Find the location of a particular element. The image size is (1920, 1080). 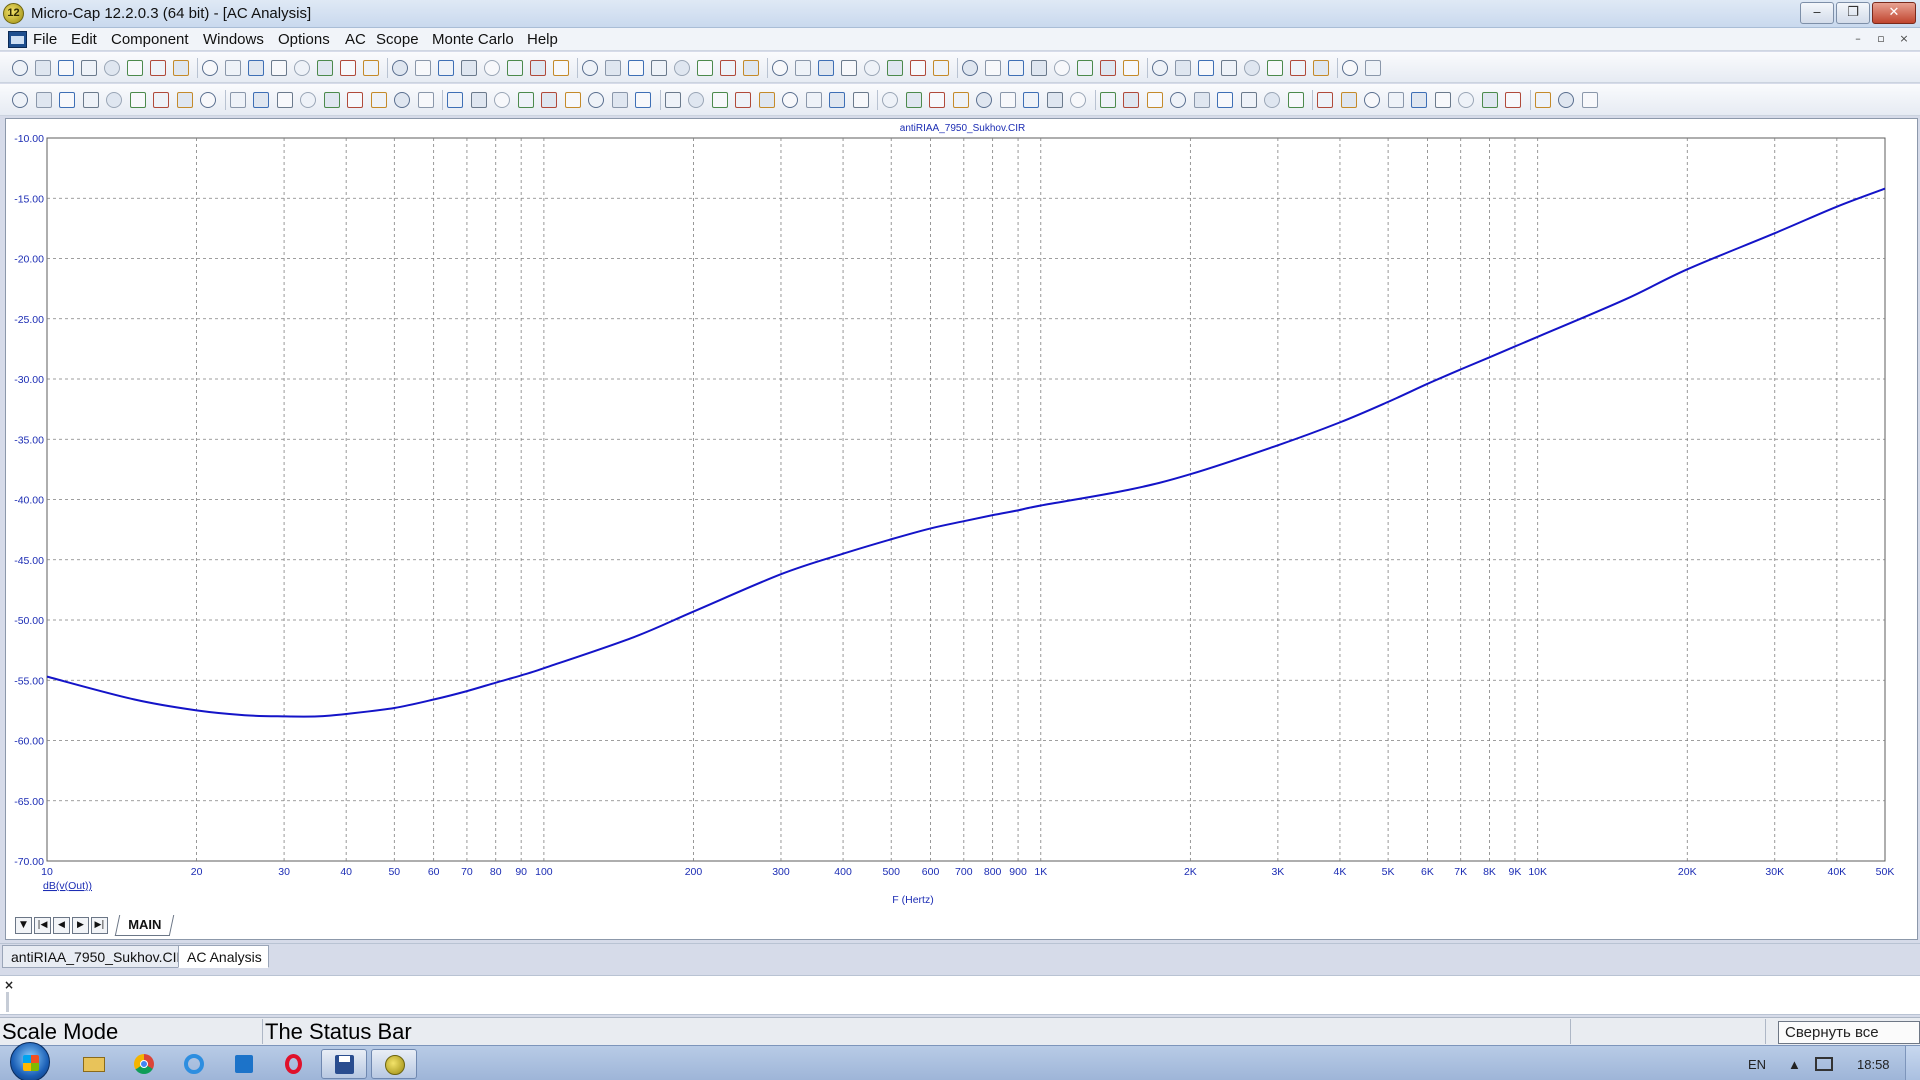

ie-icon is located at coordinates (194, 1064).